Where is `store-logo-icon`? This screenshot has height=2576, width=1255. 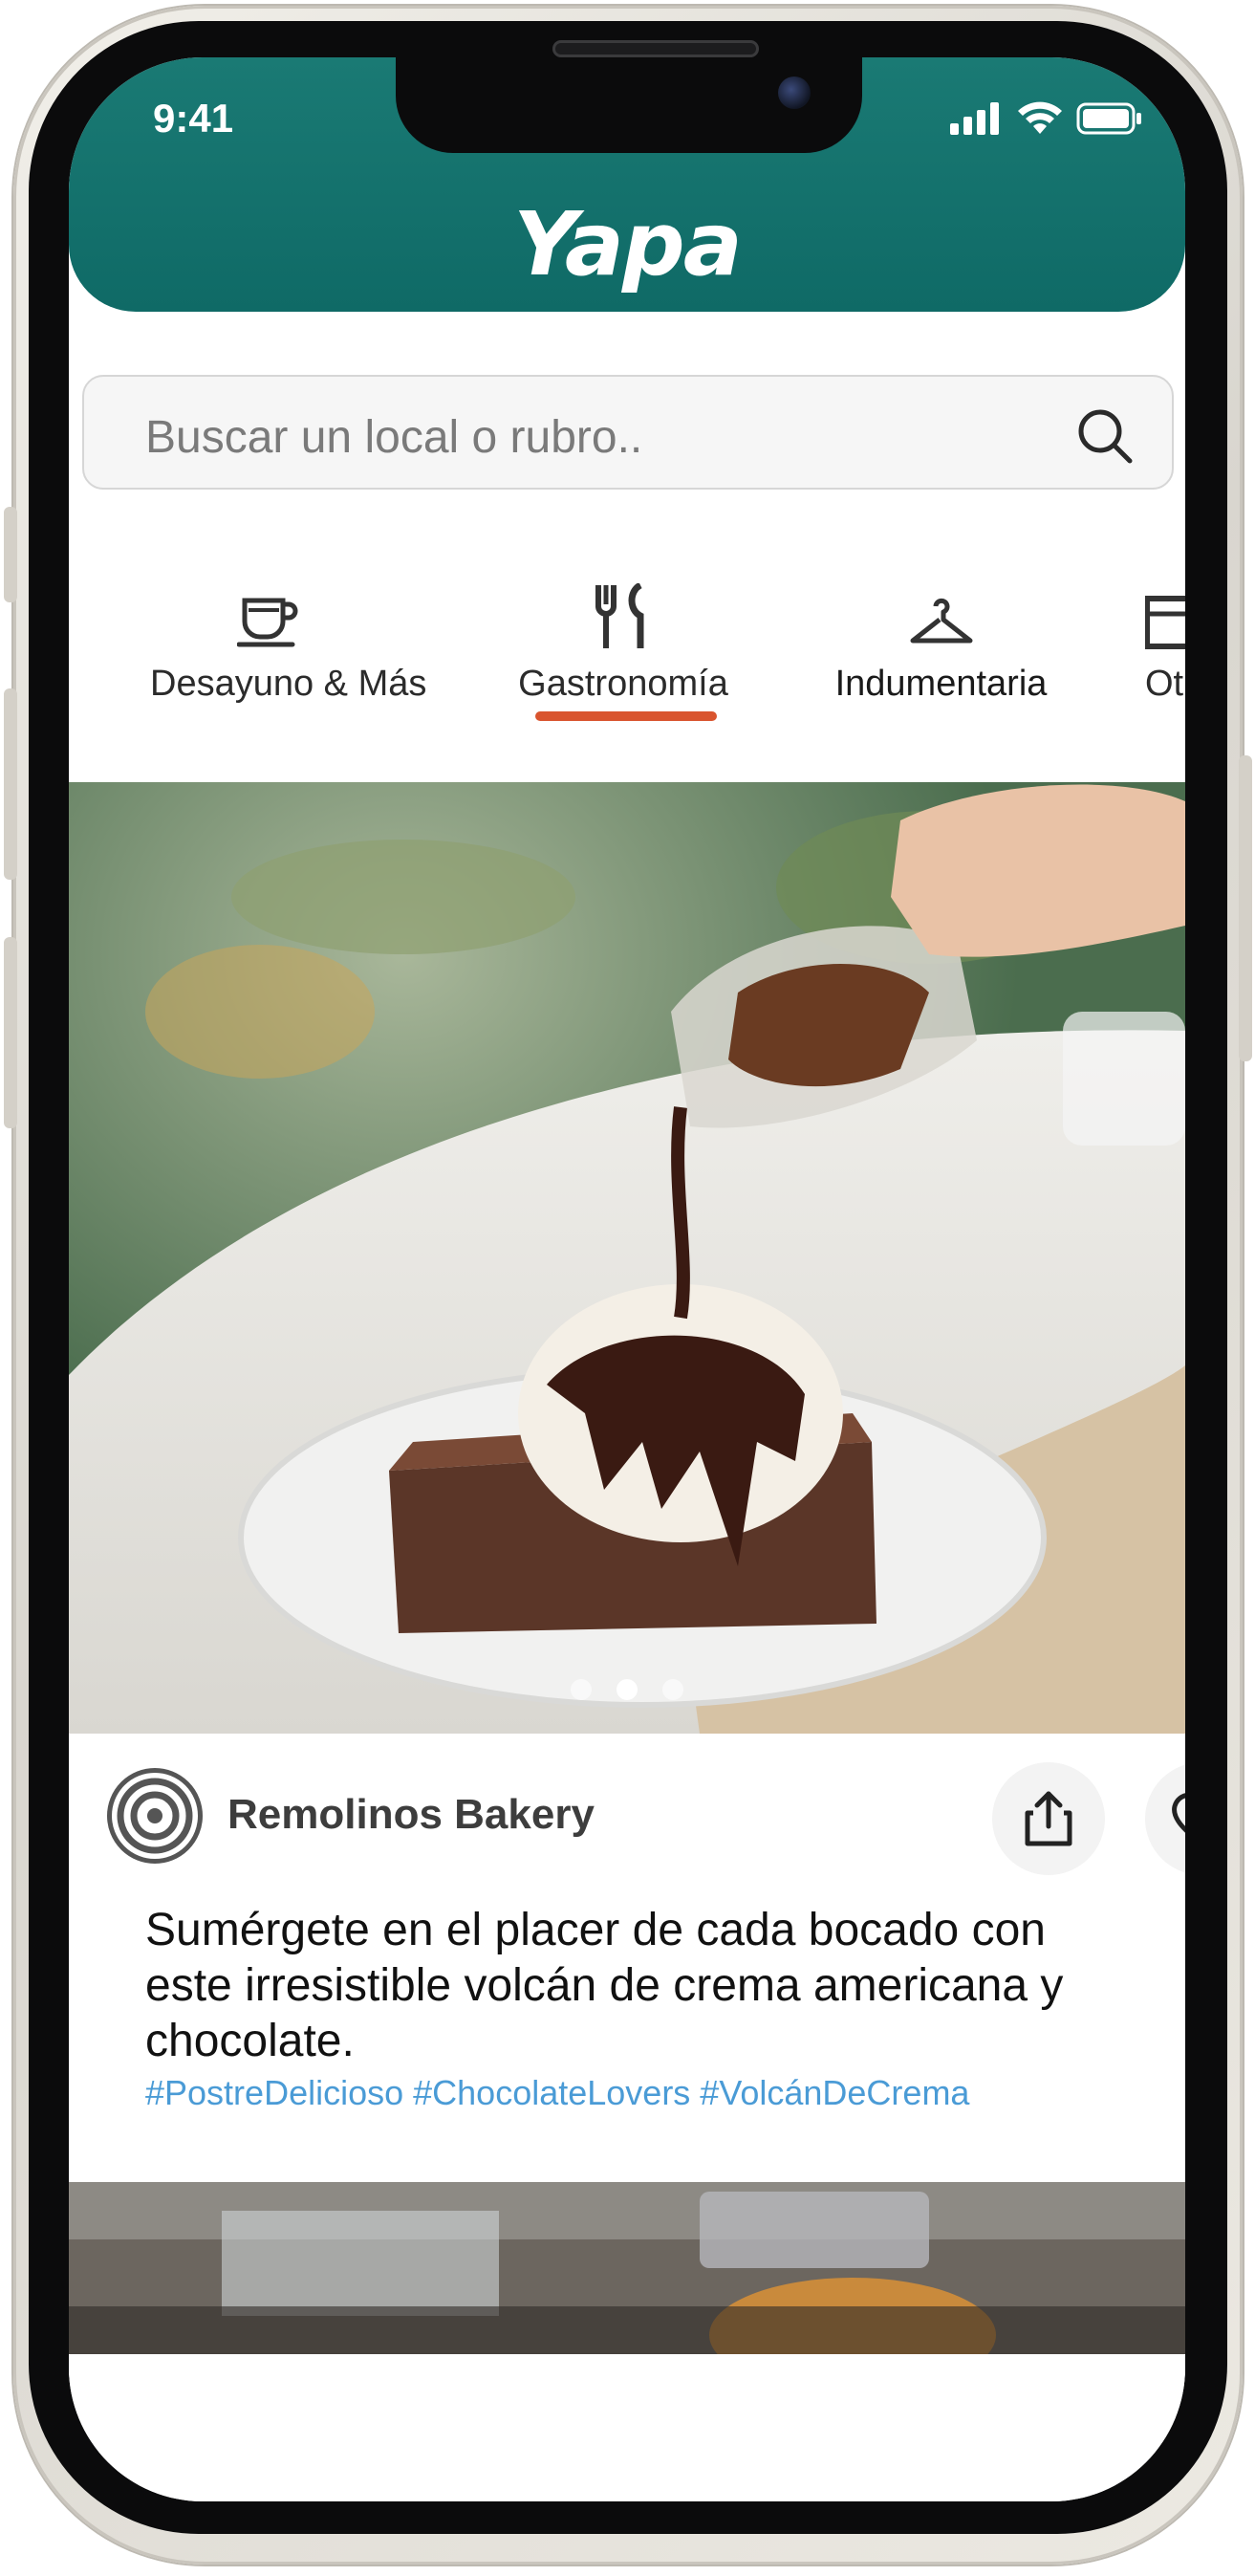
store-logo-icon is located at coordinates (155, 1816).